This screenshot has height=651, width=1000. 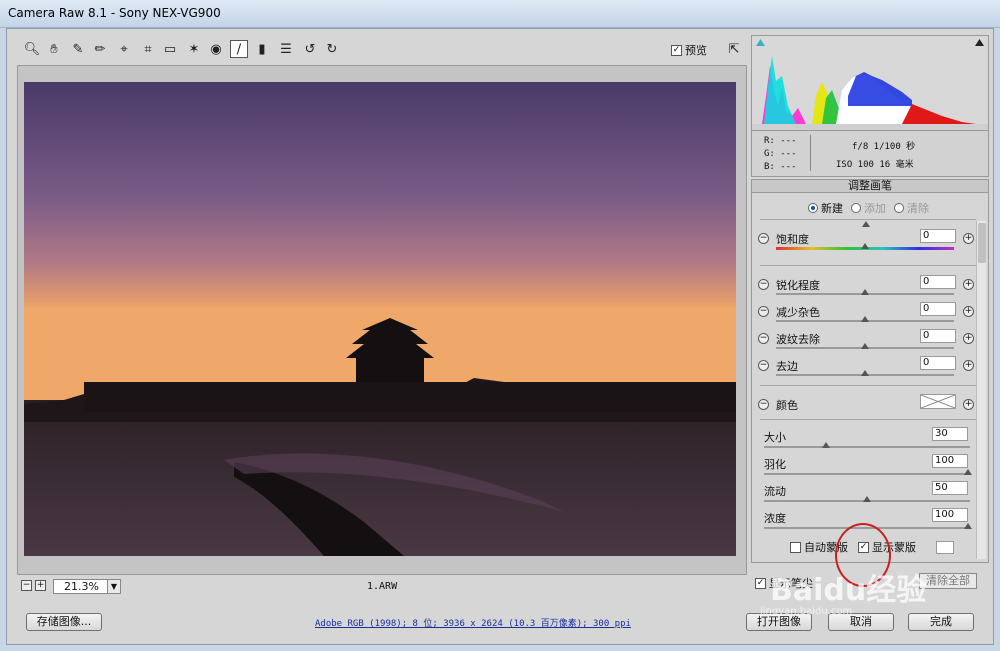 What do you see at coordinates (938, 336) in the screenshot?
I see `moire-reduction-value: 0` at bounding box center [938, 336].